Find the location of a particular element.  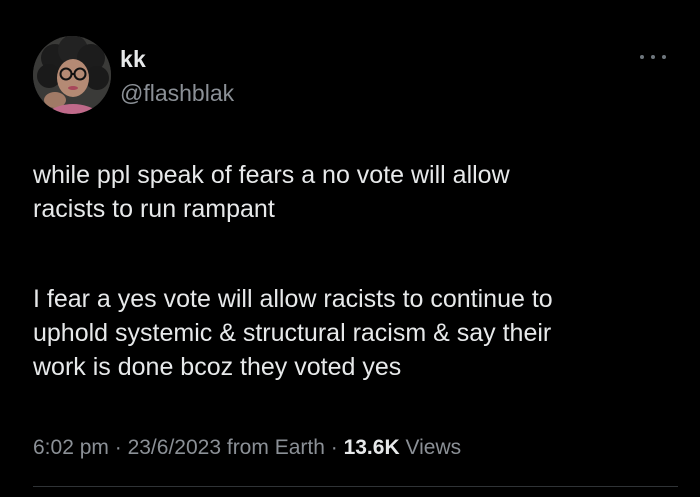

avatar-photo-icon is located at coordinates (72, 75).